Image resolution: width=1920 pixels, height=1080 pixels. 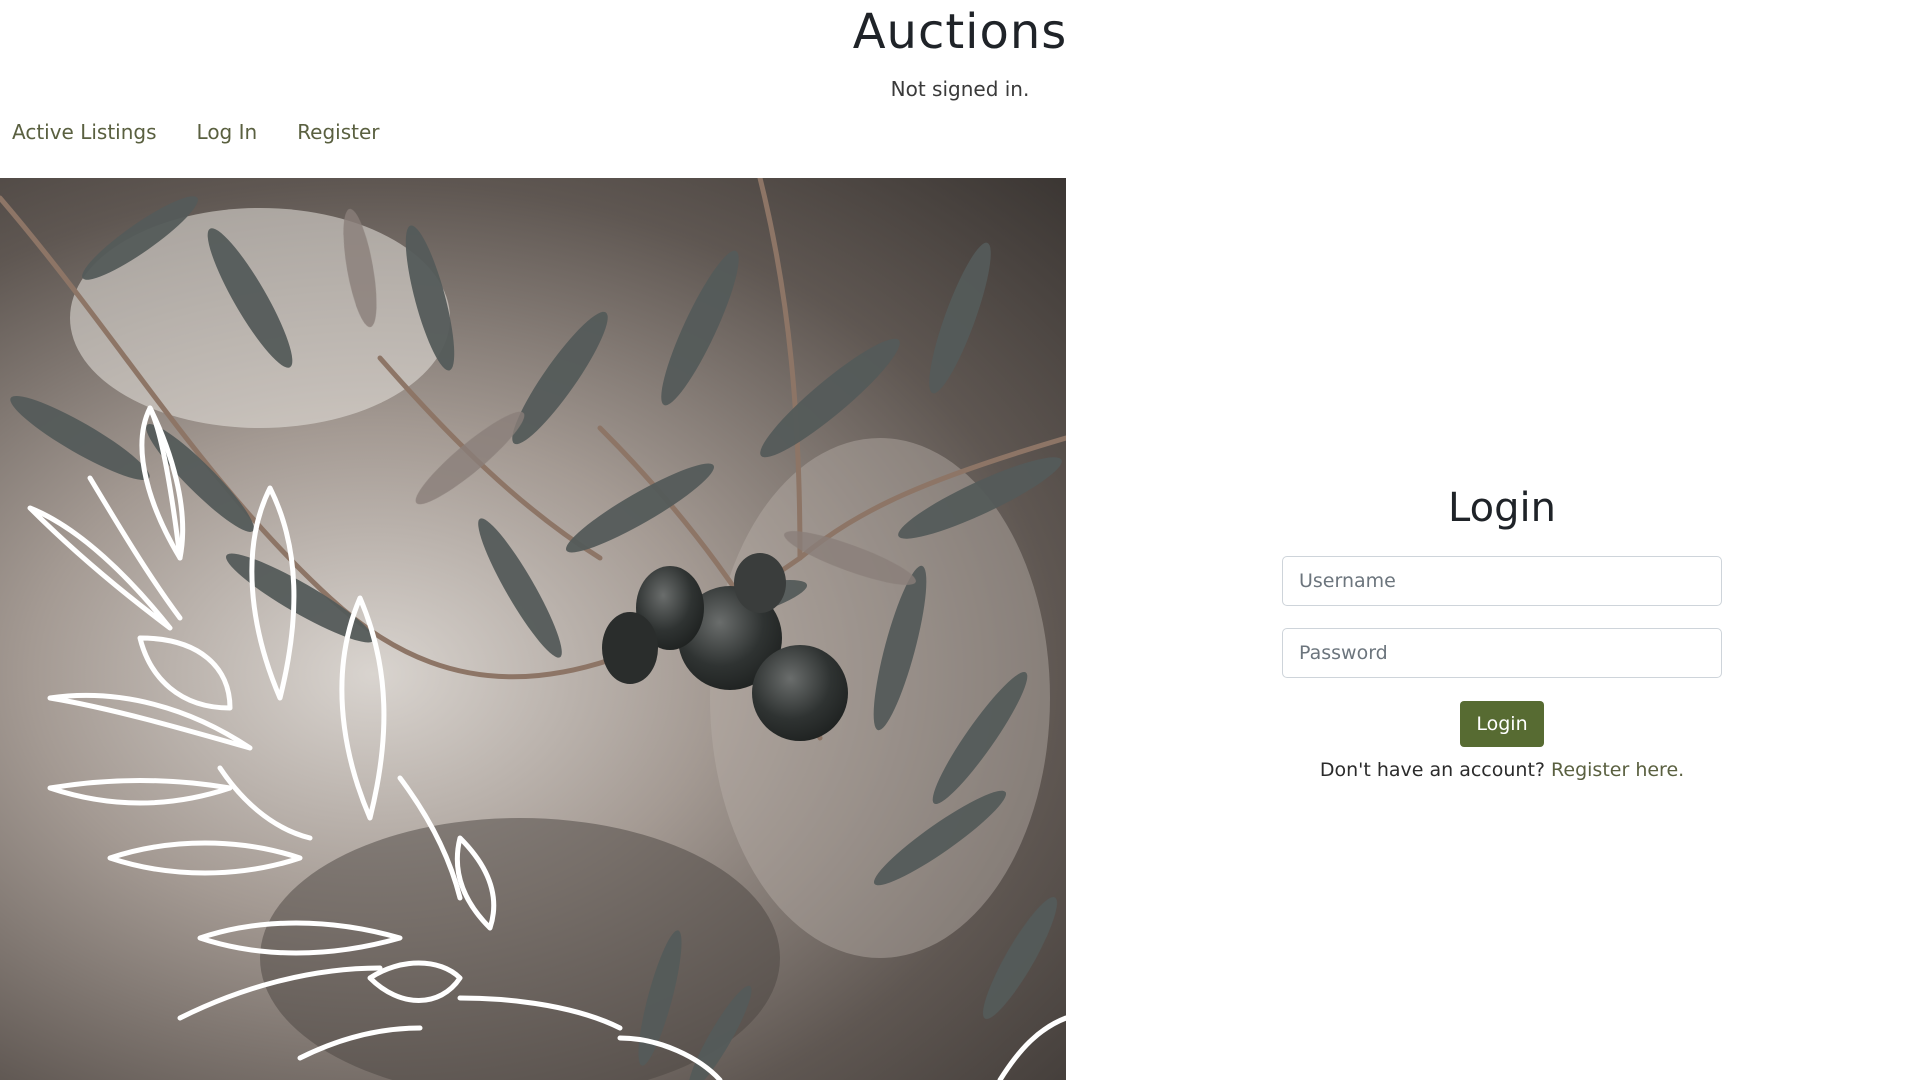 What do you see at coordinates (84, 132) in the screenshot?
I see `nav-active-listings: Active Listings` at bounding box center [84, 132].